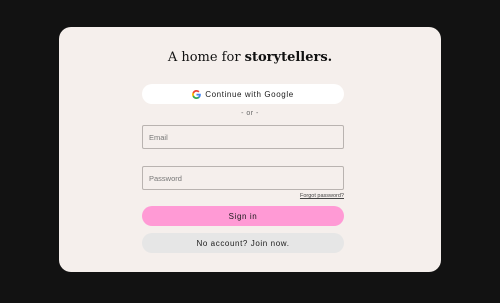 The height and width of the screenshot is (303, 500). I want to click on sign-in-button: Sign in, so click(243, 216).